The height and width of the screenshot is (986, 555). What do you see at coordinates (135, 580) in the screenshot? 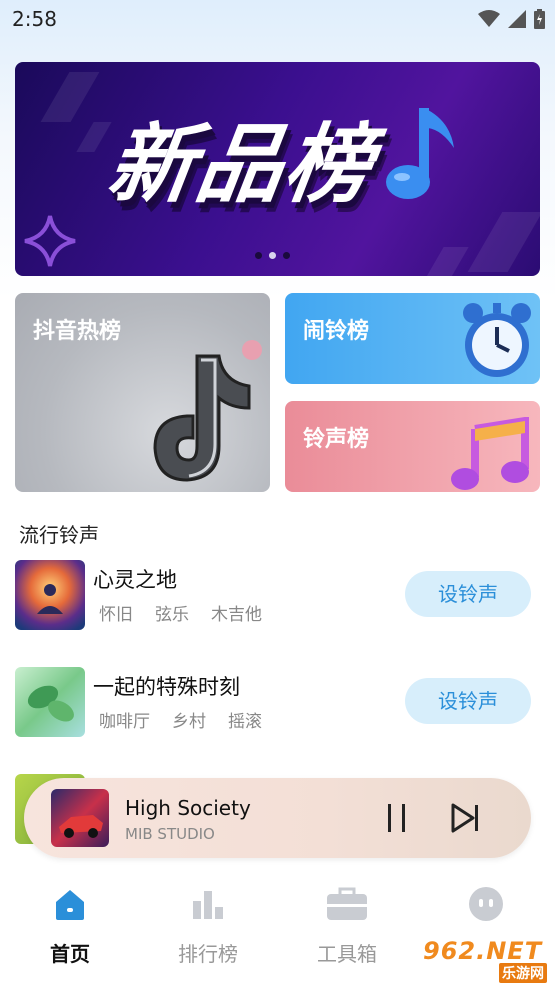
I see `song-title: 心灵之地` at bounding box center [135, 580].